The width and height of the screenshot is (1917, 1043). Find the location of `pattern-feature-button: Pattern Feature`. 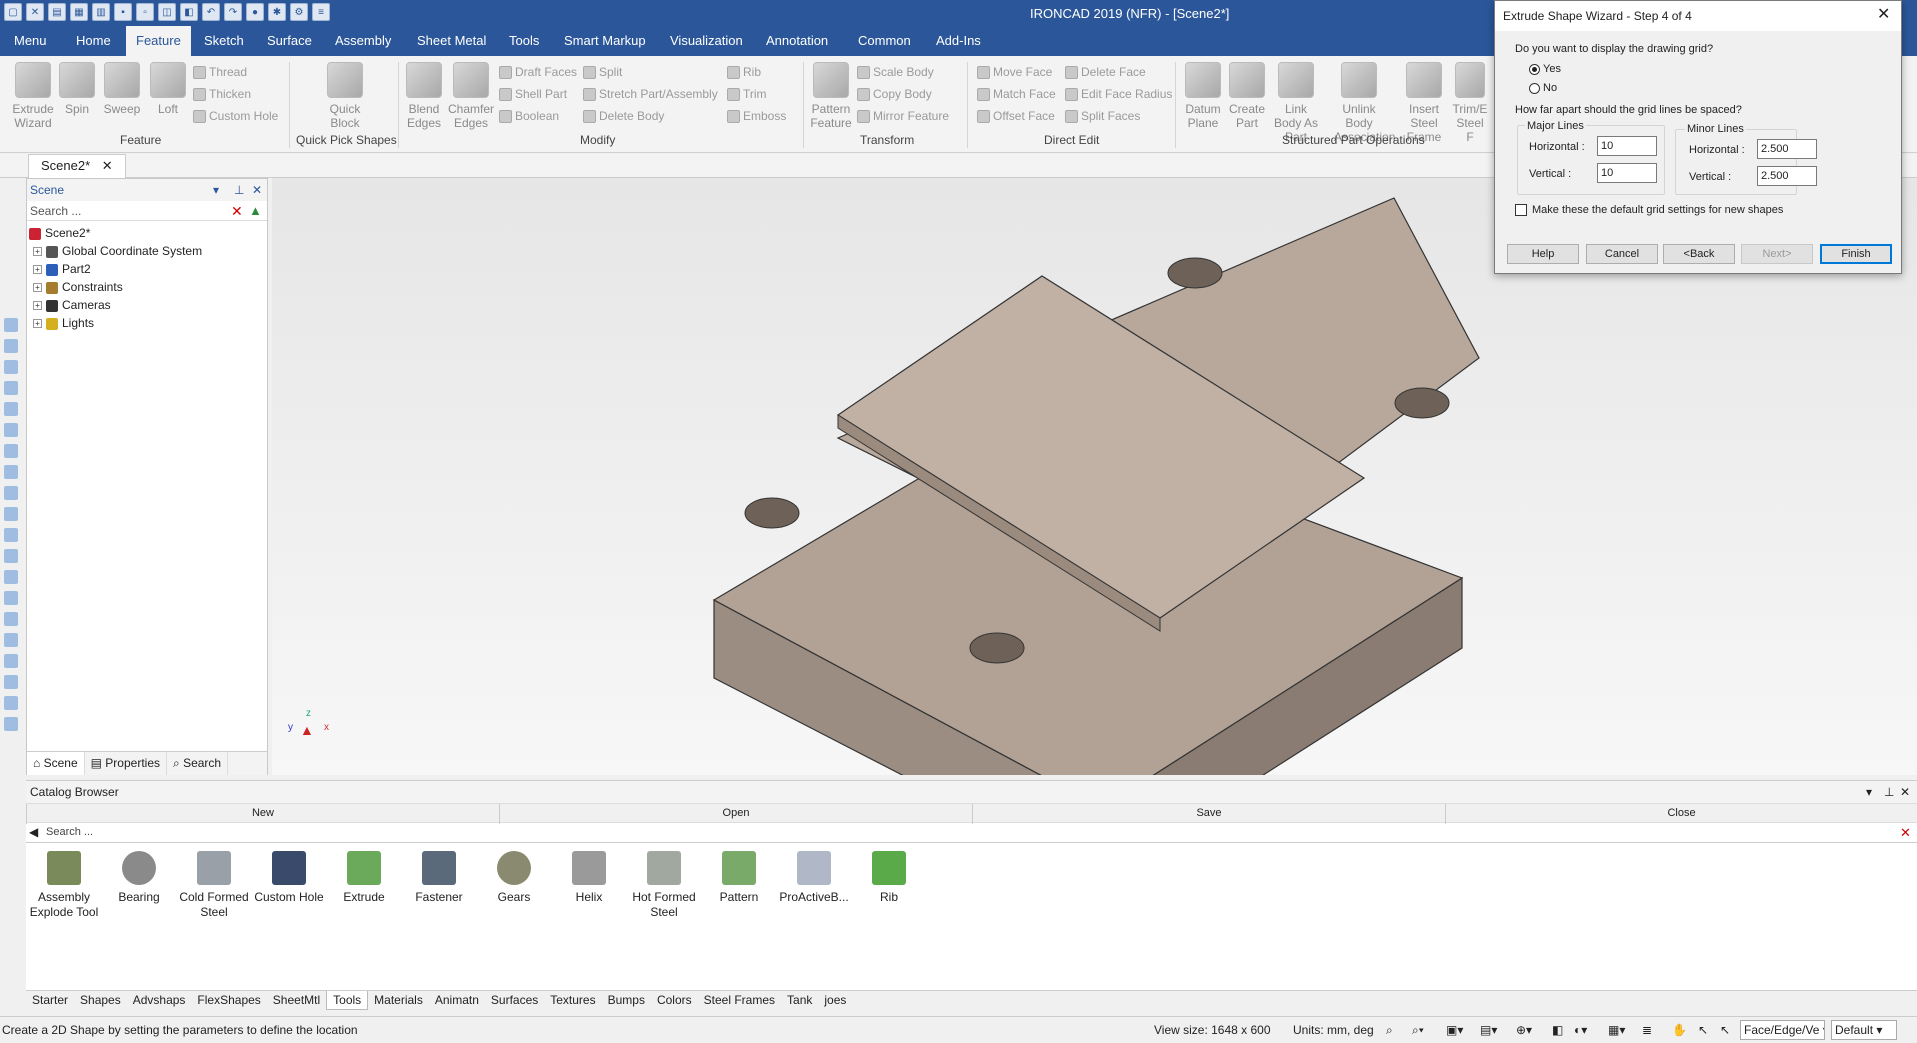

pattern-feature-button: Pattern Feature is located at coordinates (831, 96).